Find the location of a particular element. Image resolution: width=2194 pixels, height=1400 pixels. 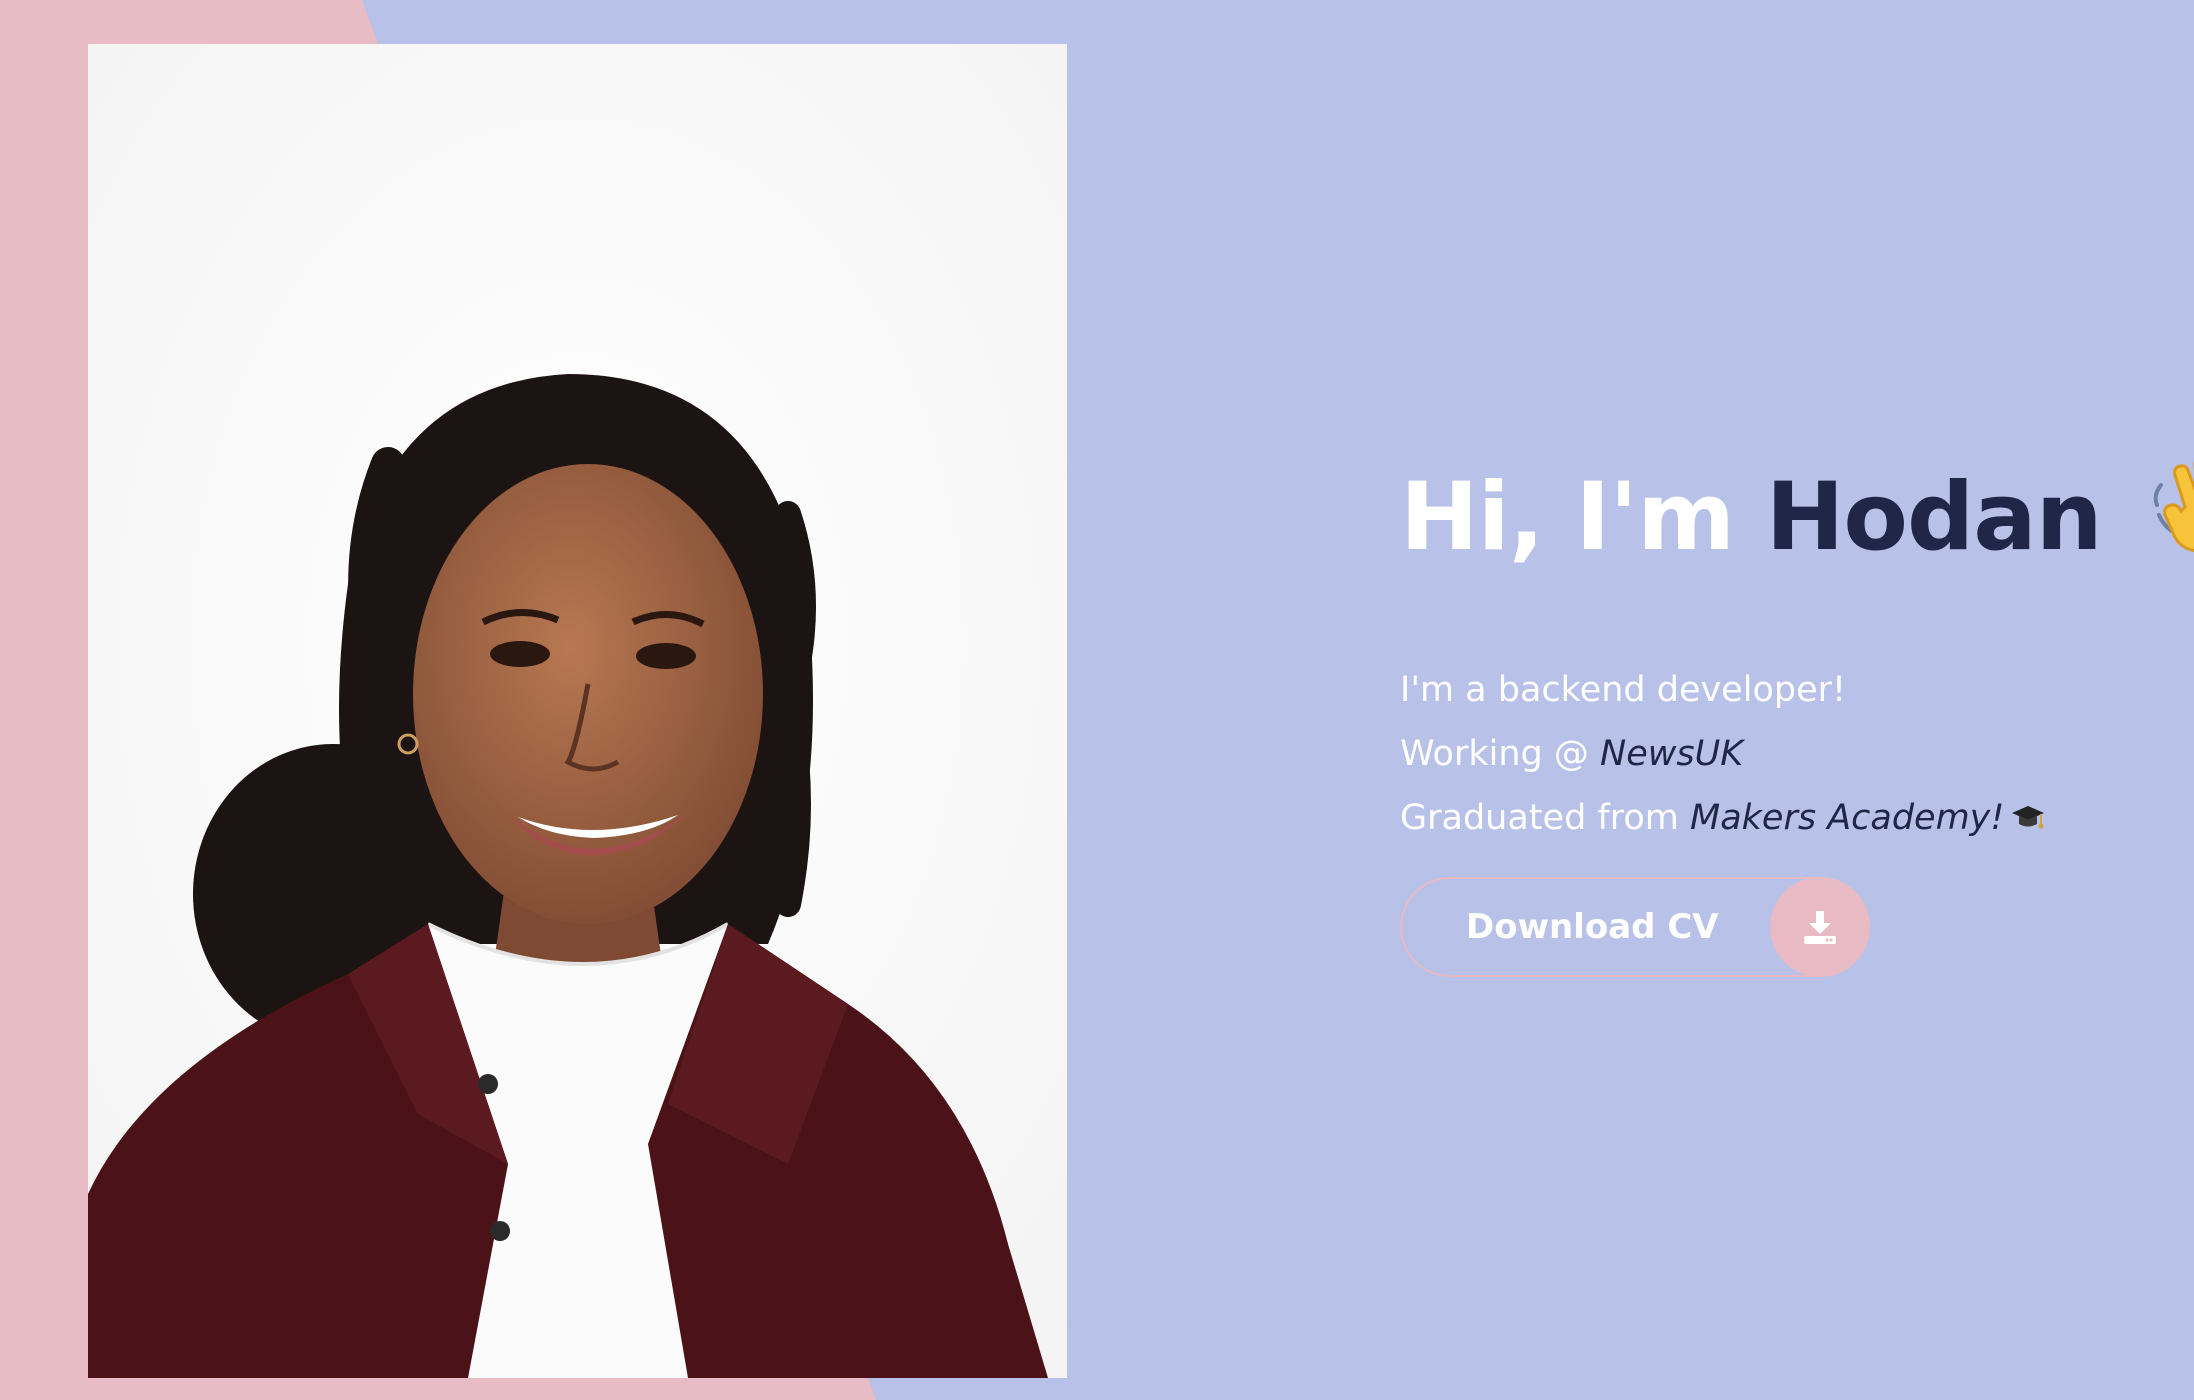

graduation-cap-icon is located at coordinates (2028, 824).